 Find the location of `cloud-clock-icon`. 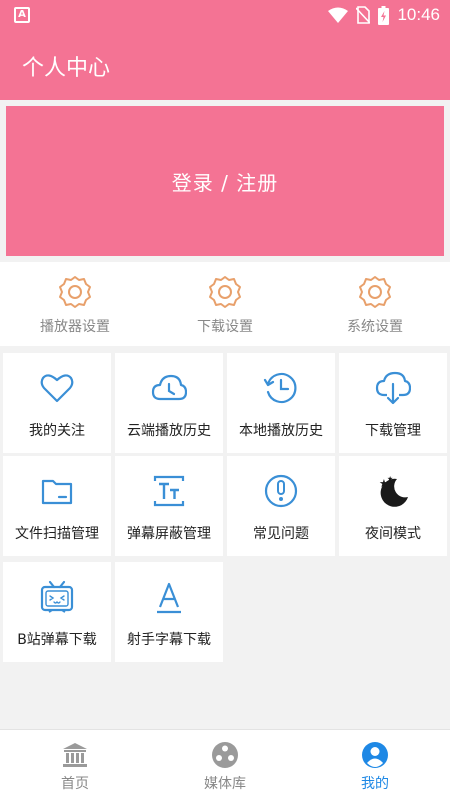

cloud-clock-icon is located at coordinates (169, 387).